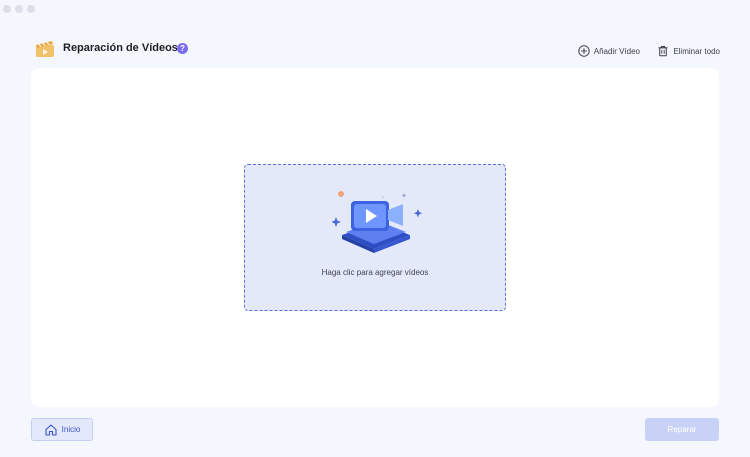 Image resolution: width=750 pixels, height=457 pixels. I want to click on home-button: Inicio, so click(62, 429).